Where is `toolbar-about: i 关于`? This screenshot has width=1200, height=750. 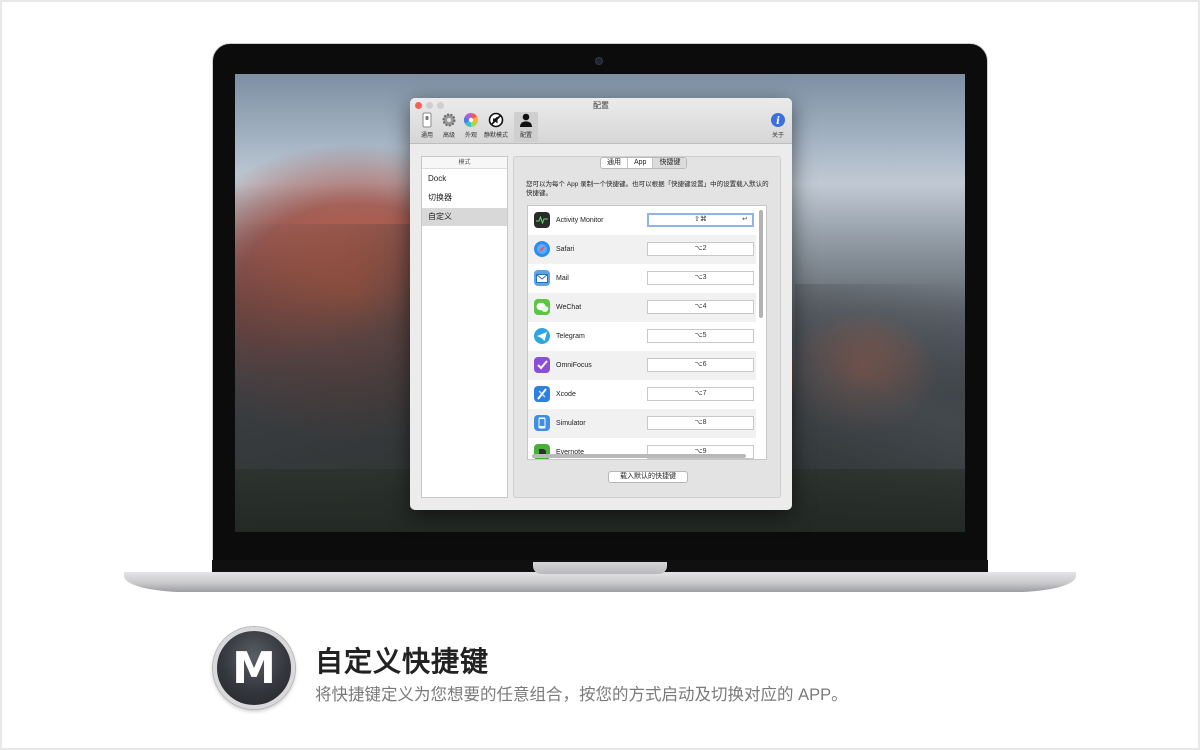
toolbar-about: i 关于 is located at coordinates (778, 127).